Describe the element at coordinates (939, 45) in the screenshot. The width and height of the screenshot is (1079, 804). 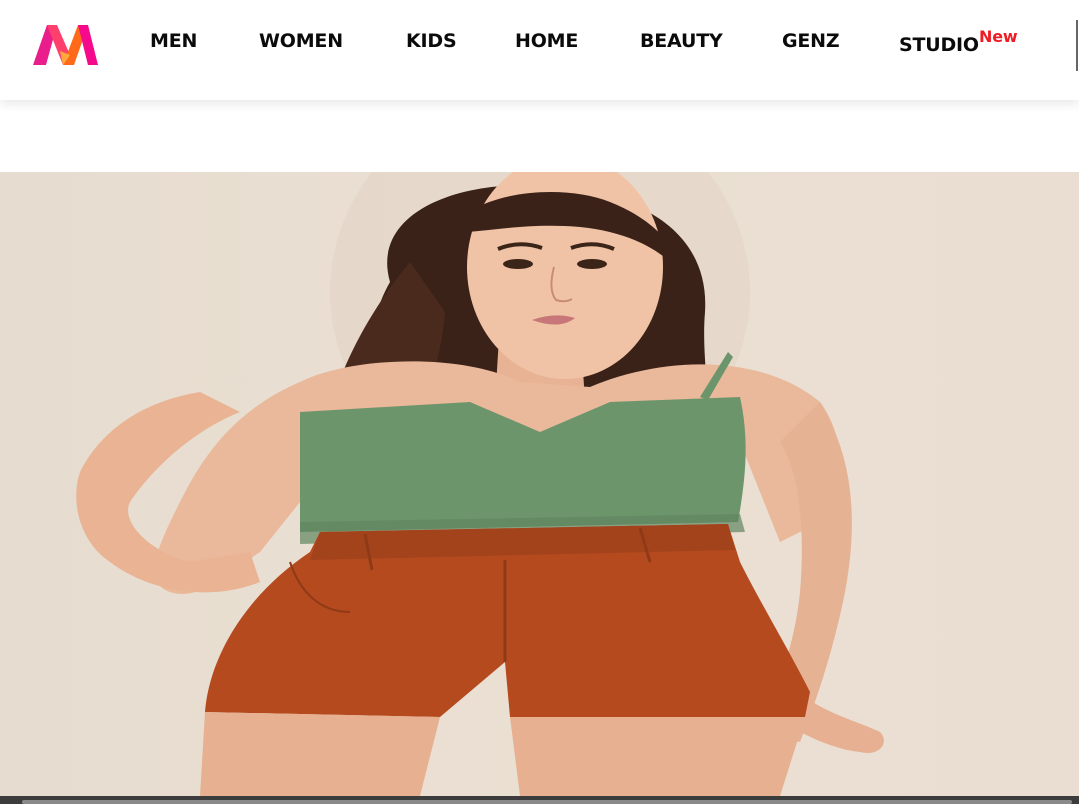
I see `nav-item-studio-label: STUDIO` at that location.